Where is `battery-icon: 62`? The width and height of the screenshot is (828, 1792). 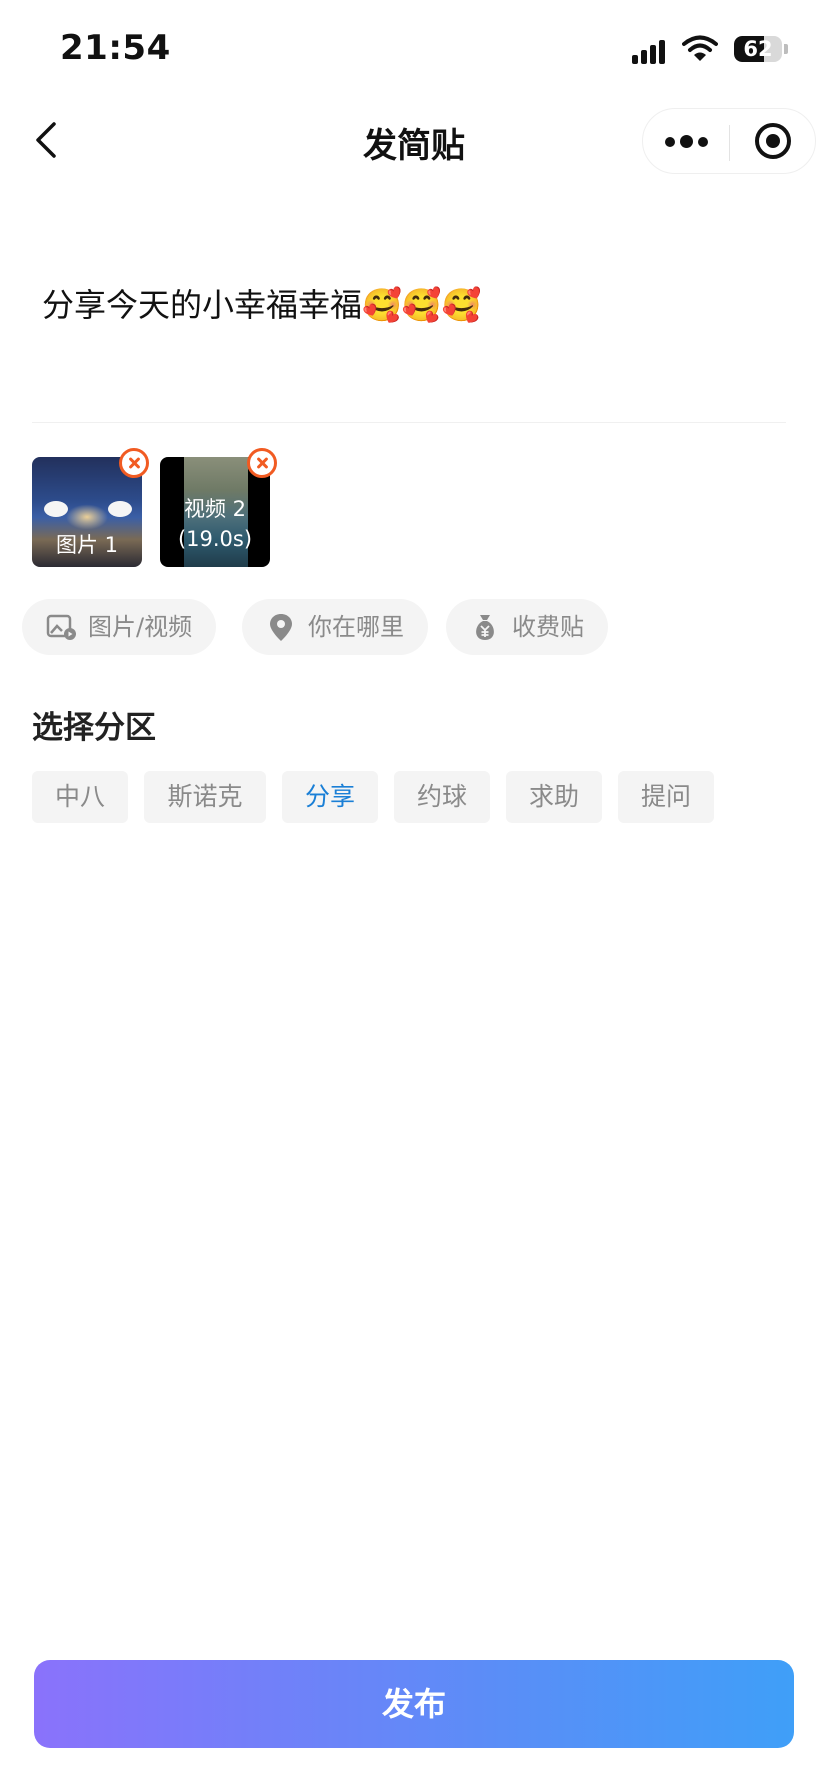
battery-icon: 62 is located at coordinates (758, 49).